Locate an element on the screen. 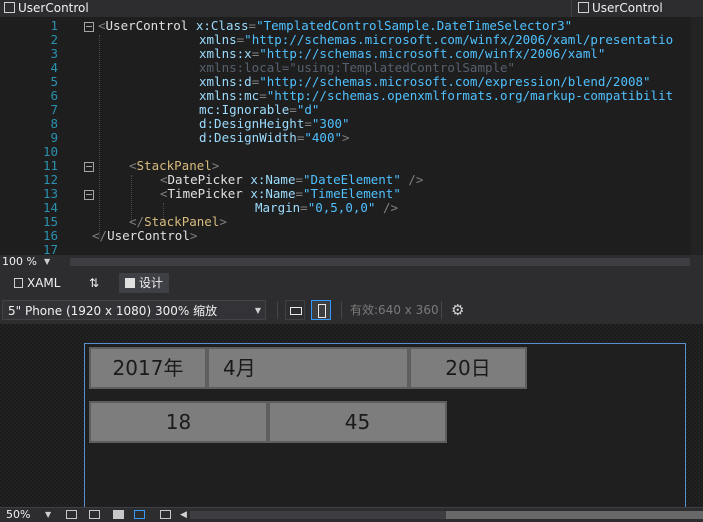 The image size is (703, 522). designer-status-bar: 50% ▼ ◀ is located at coordinates (351, 514).